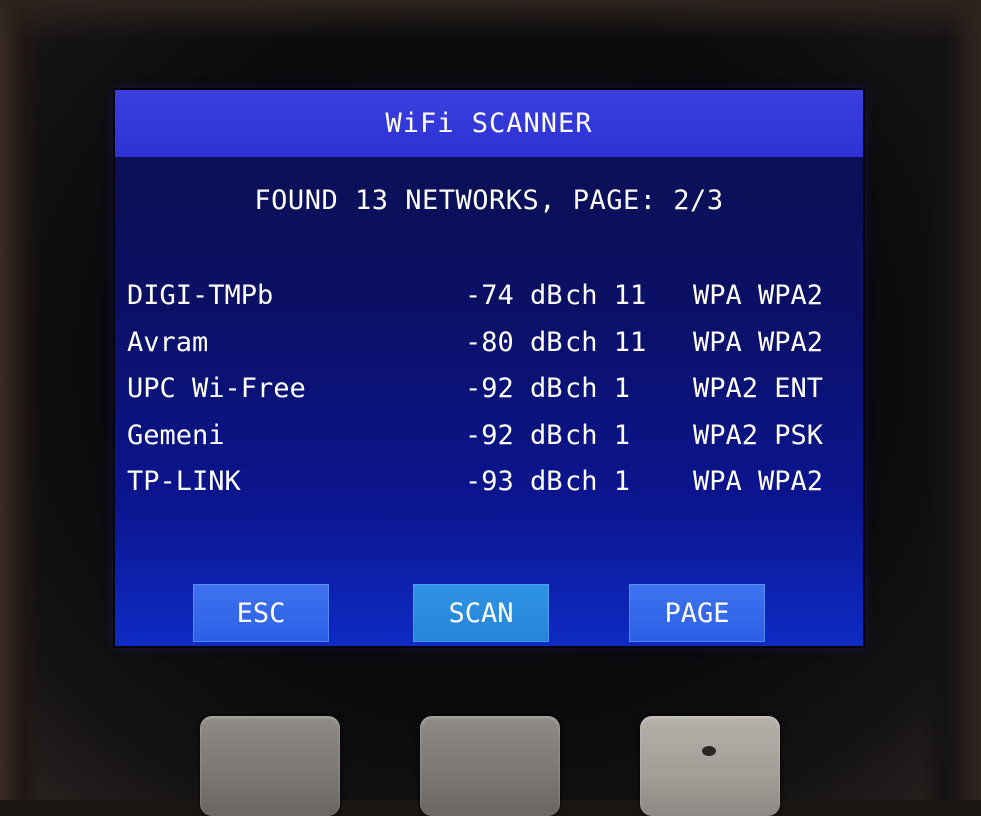 The image size is (981, 816). Describe the element at coordinates (489, 200) in the screenshot. I see `scan-status: FOUND 13 NETWORKS, PAGE: 2/3` at that location.